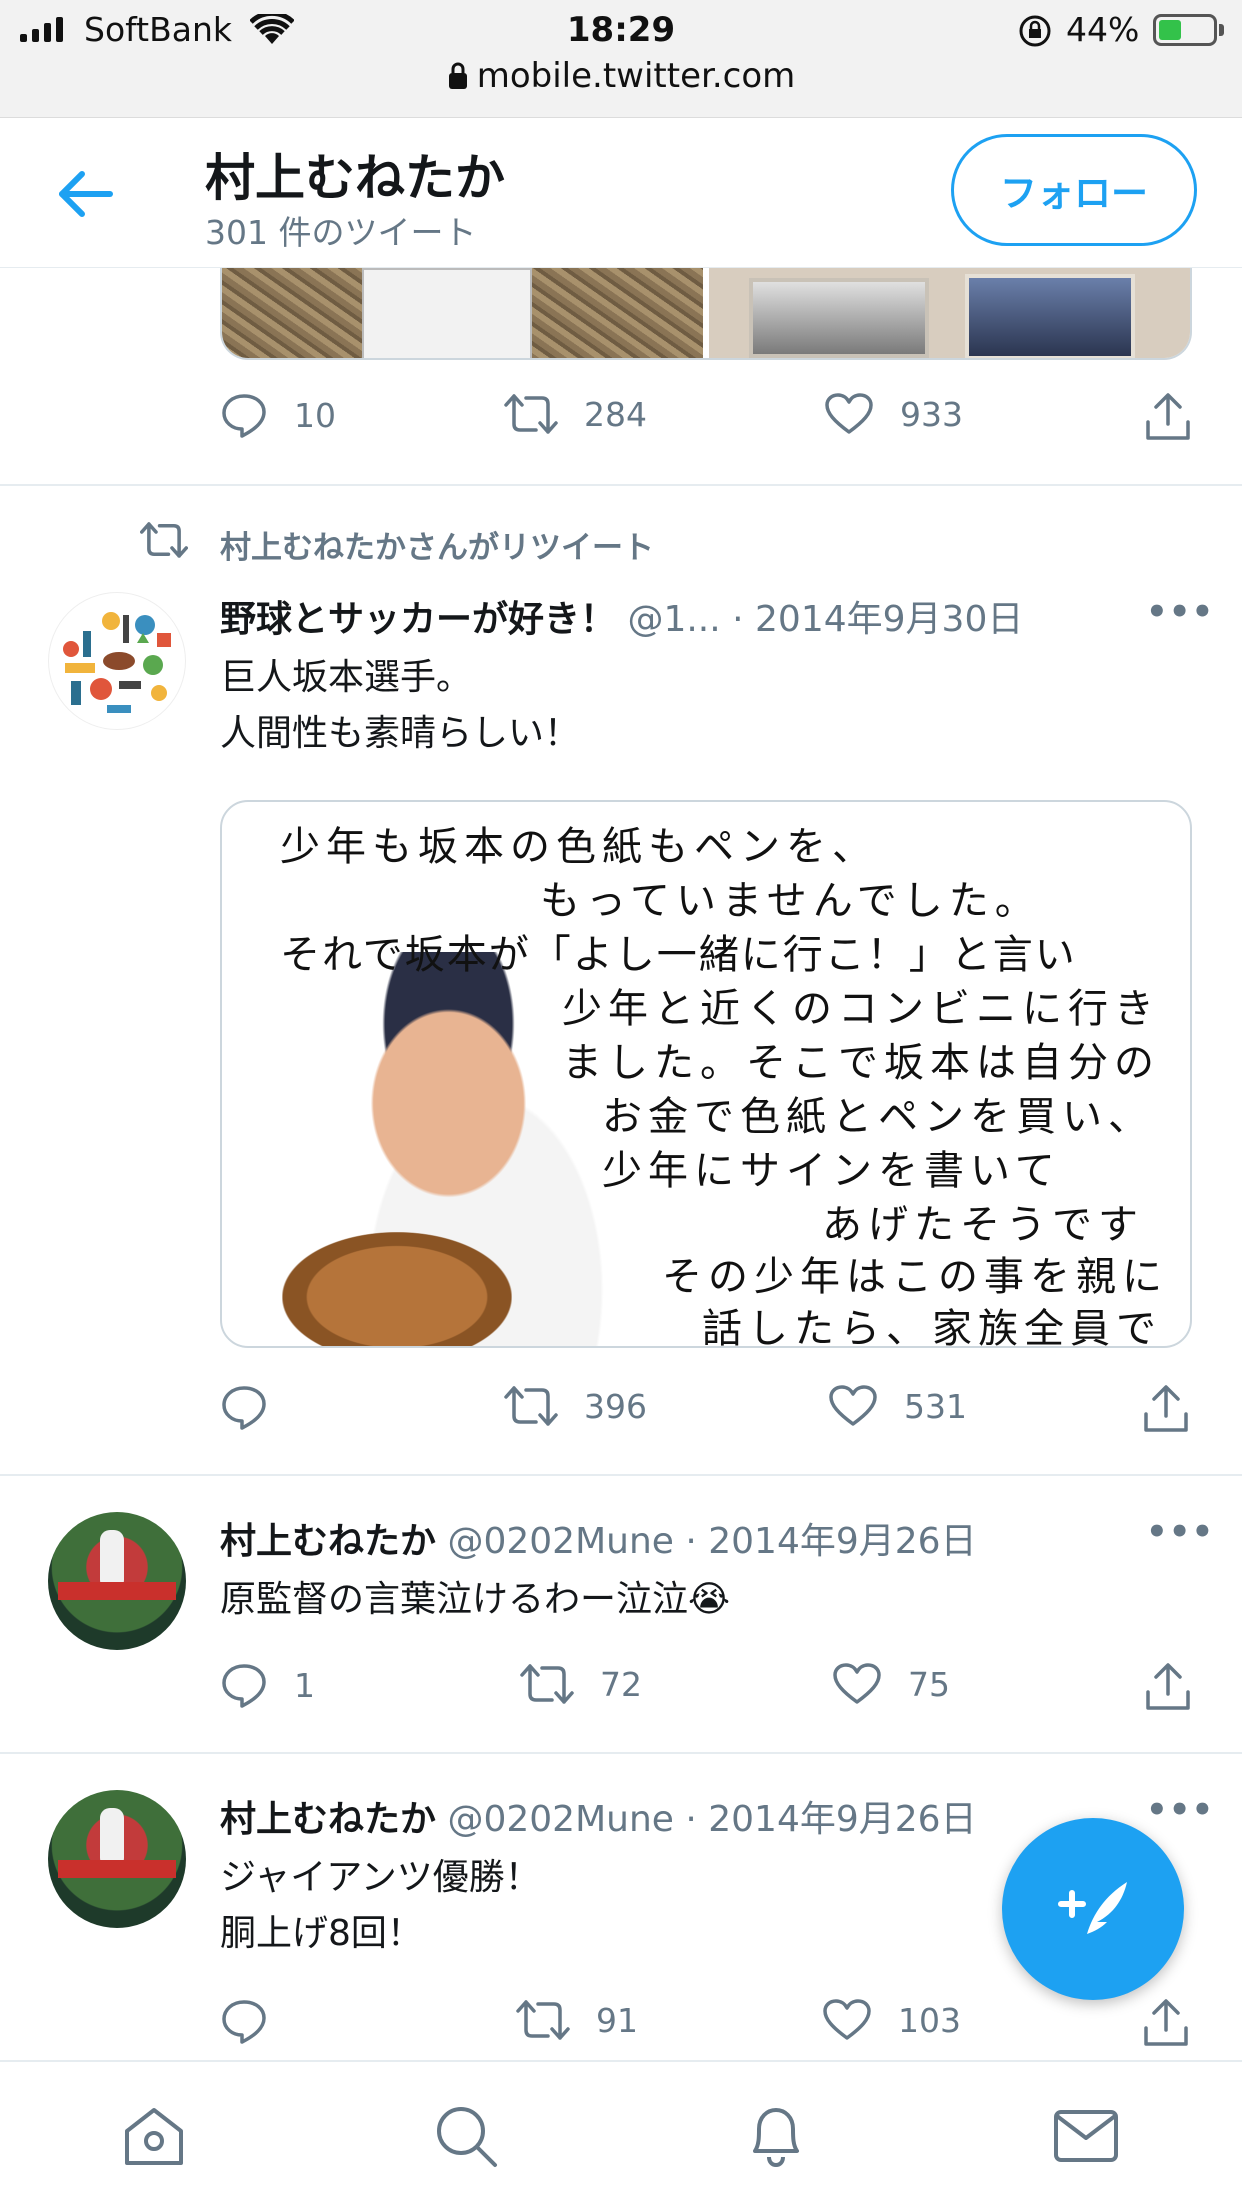 This screenshot has width=1242, height=2208. I want to click on home-icon, so click(154, 2136).